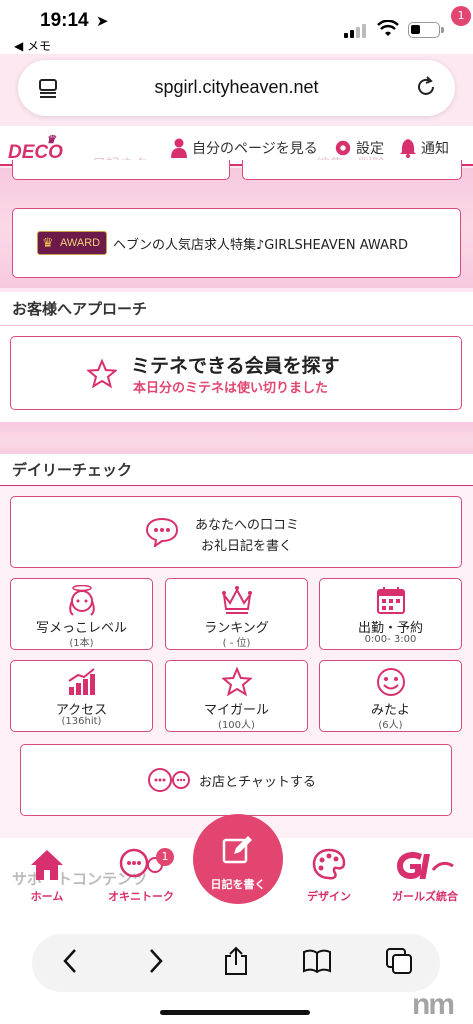 The width and height of the screenshot is (473, 1024). Describe the element at coordinates (408, 148) in the screenshot. I see `bell-icon` at that location.